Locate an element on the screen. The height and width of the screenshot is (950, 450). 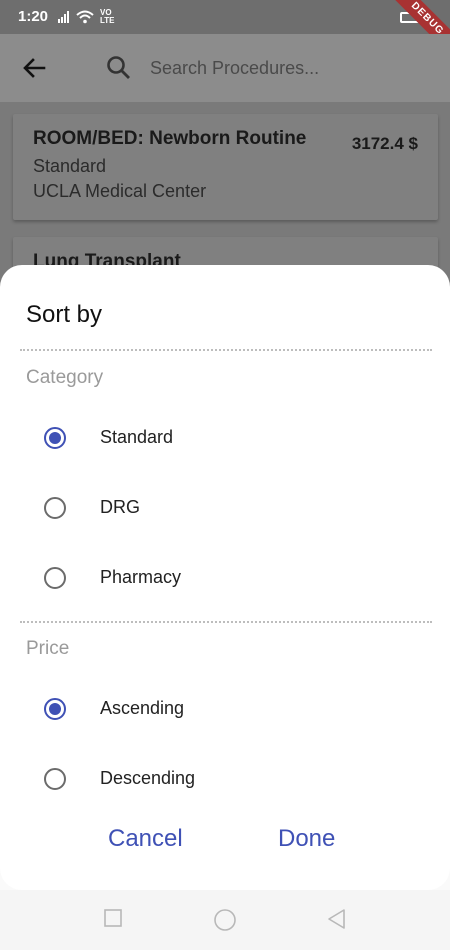
procedure-provider: UCLA Medical Center is located at coordinates (120, 191).